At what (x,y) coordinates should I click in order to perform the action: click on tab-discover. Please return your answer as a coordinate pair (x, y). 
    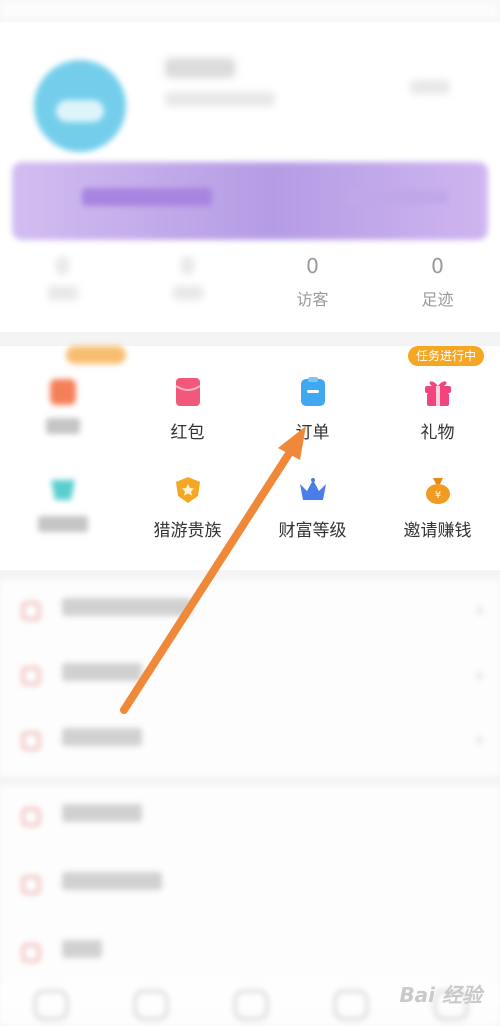
    Looking at the image, I should click on (151, 1005).